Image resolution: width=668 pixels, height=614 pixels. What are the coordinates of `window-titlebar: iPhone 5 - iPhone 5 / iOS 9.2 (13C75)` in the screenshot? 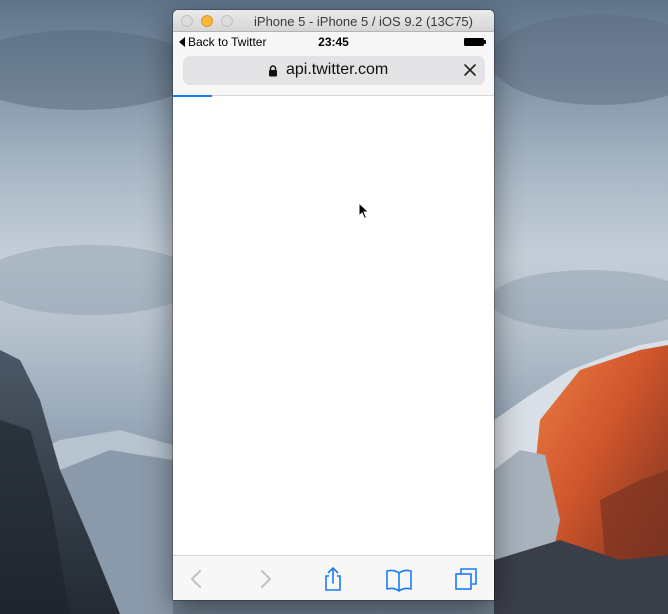 It's located at (333, 21).